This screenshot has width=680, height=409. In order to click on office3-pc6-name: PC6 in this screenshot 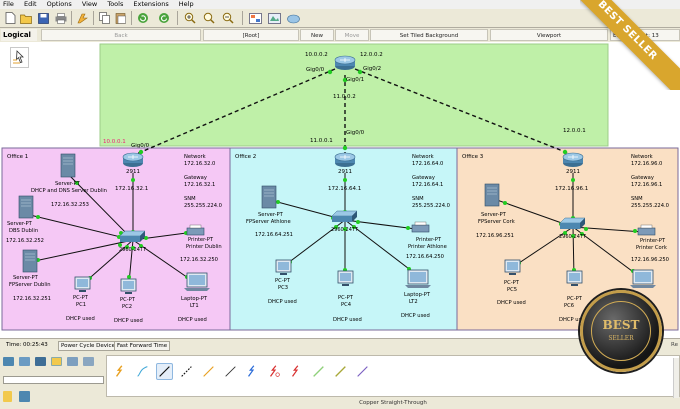, I will do `click(569, 306)`.